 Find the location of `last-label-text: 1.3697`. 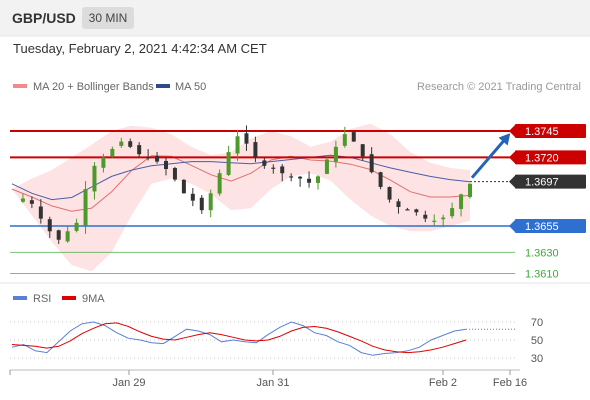

last-label-text: 1.3697 is located at coordinates (542, 183).